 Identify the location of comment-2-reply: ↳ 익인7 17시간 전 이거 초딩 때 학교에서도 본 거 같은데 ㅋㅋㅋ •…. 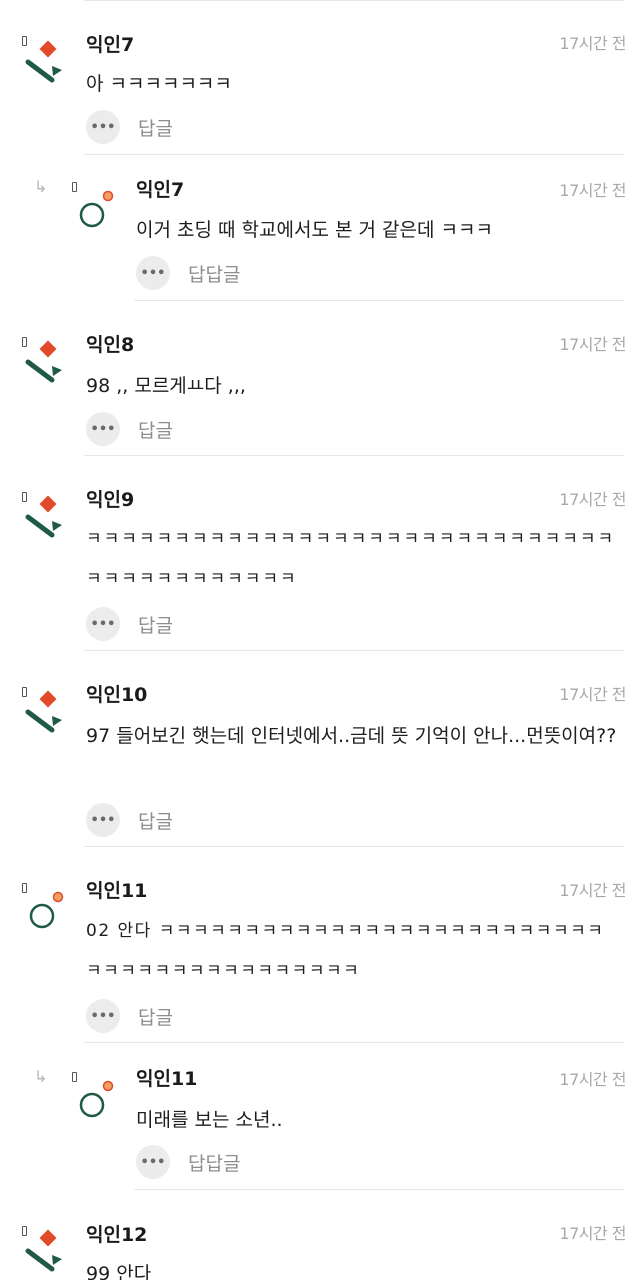
(320, 228).